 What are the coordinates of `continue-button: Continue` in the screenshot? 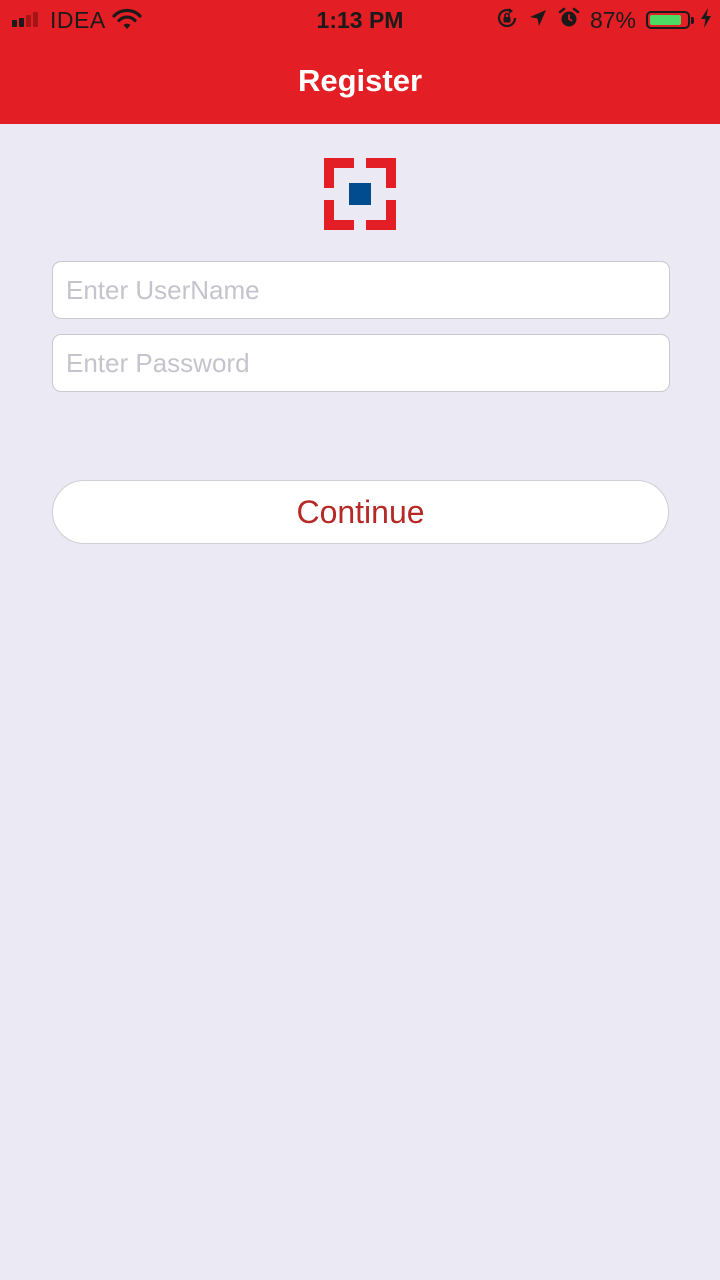 It's located at (360, 512).